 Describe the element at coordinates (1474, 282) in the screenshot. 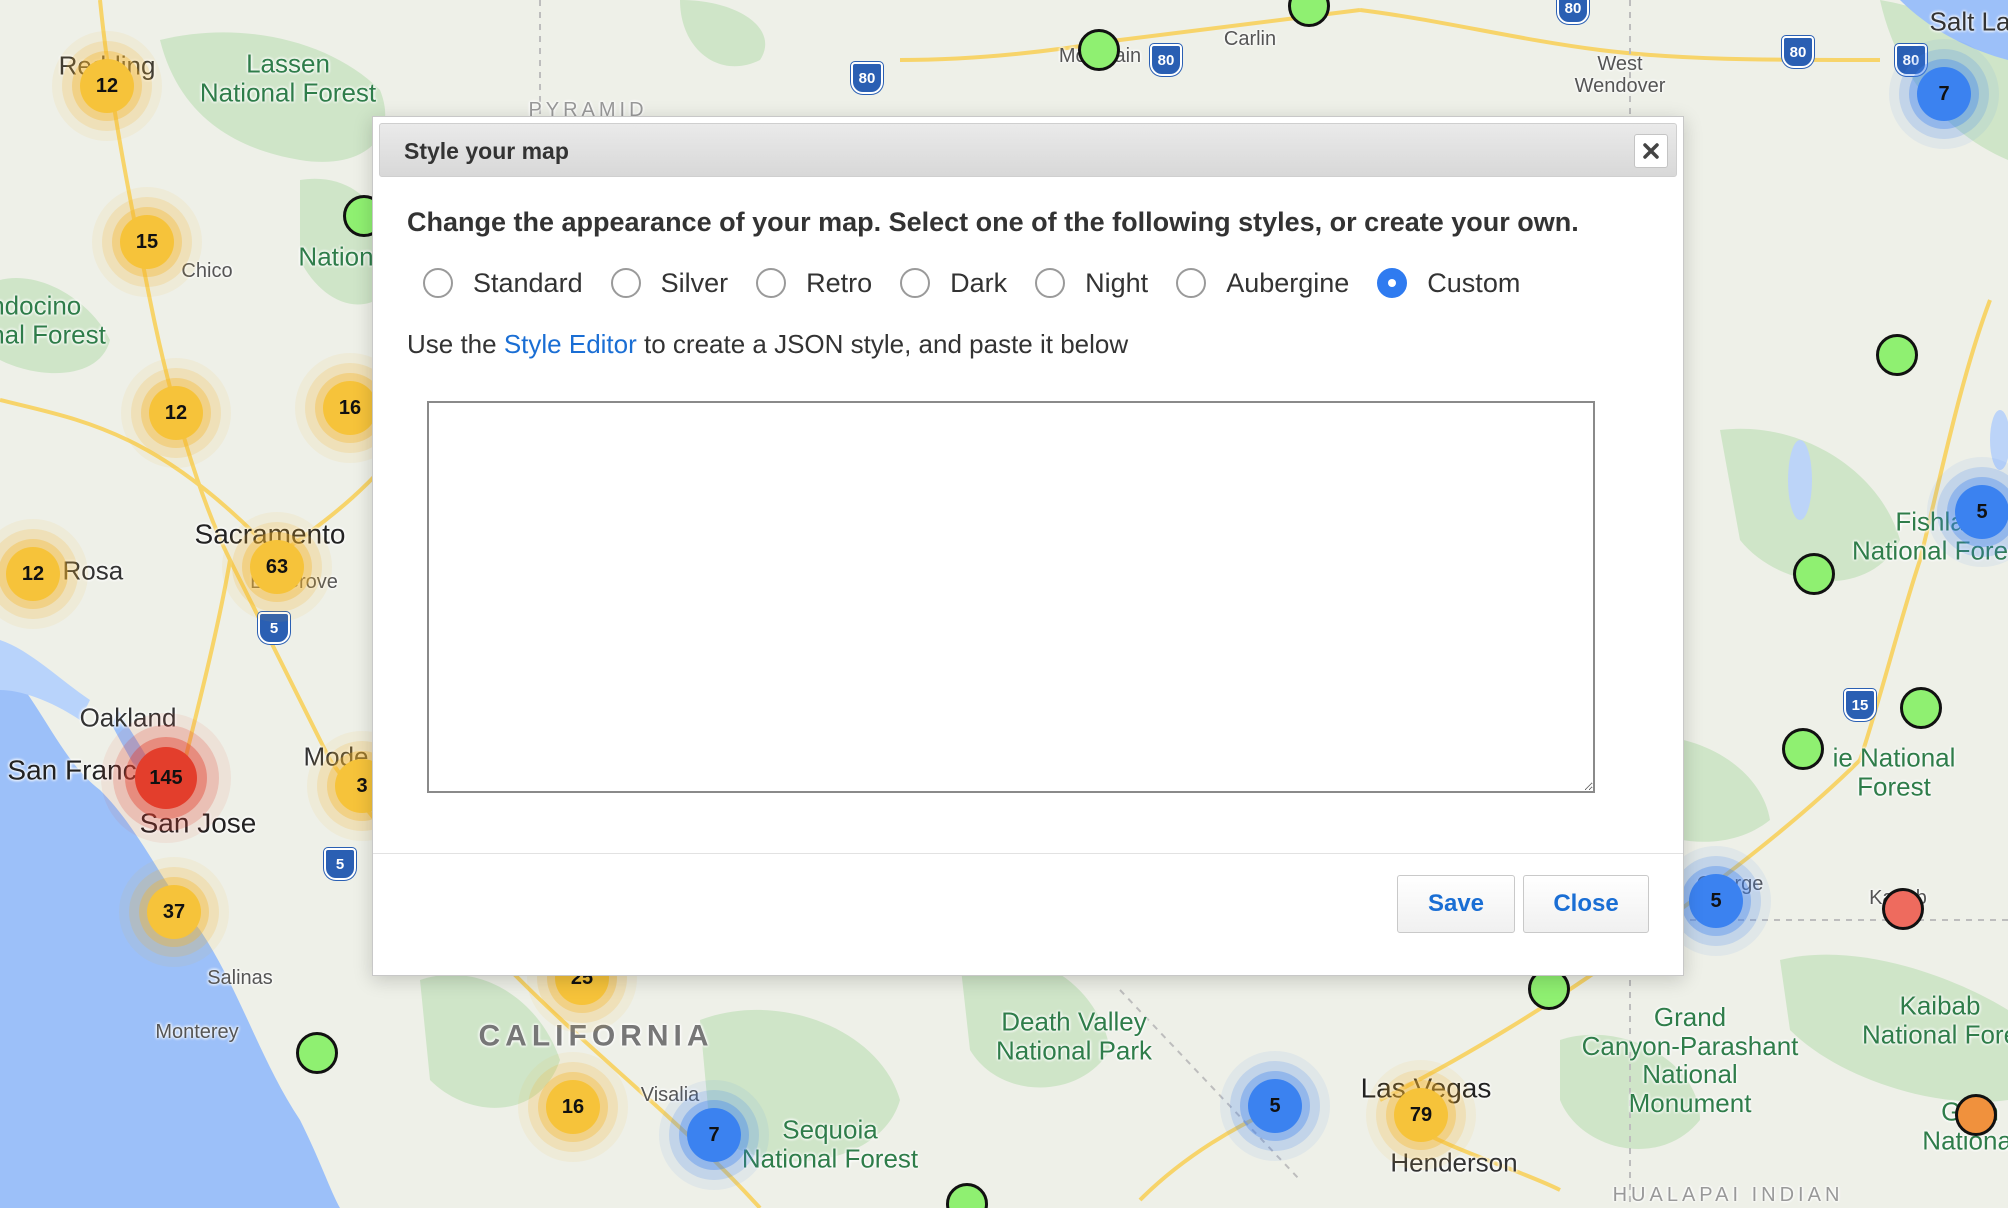

I see `style-option-label: Custom` at that location.